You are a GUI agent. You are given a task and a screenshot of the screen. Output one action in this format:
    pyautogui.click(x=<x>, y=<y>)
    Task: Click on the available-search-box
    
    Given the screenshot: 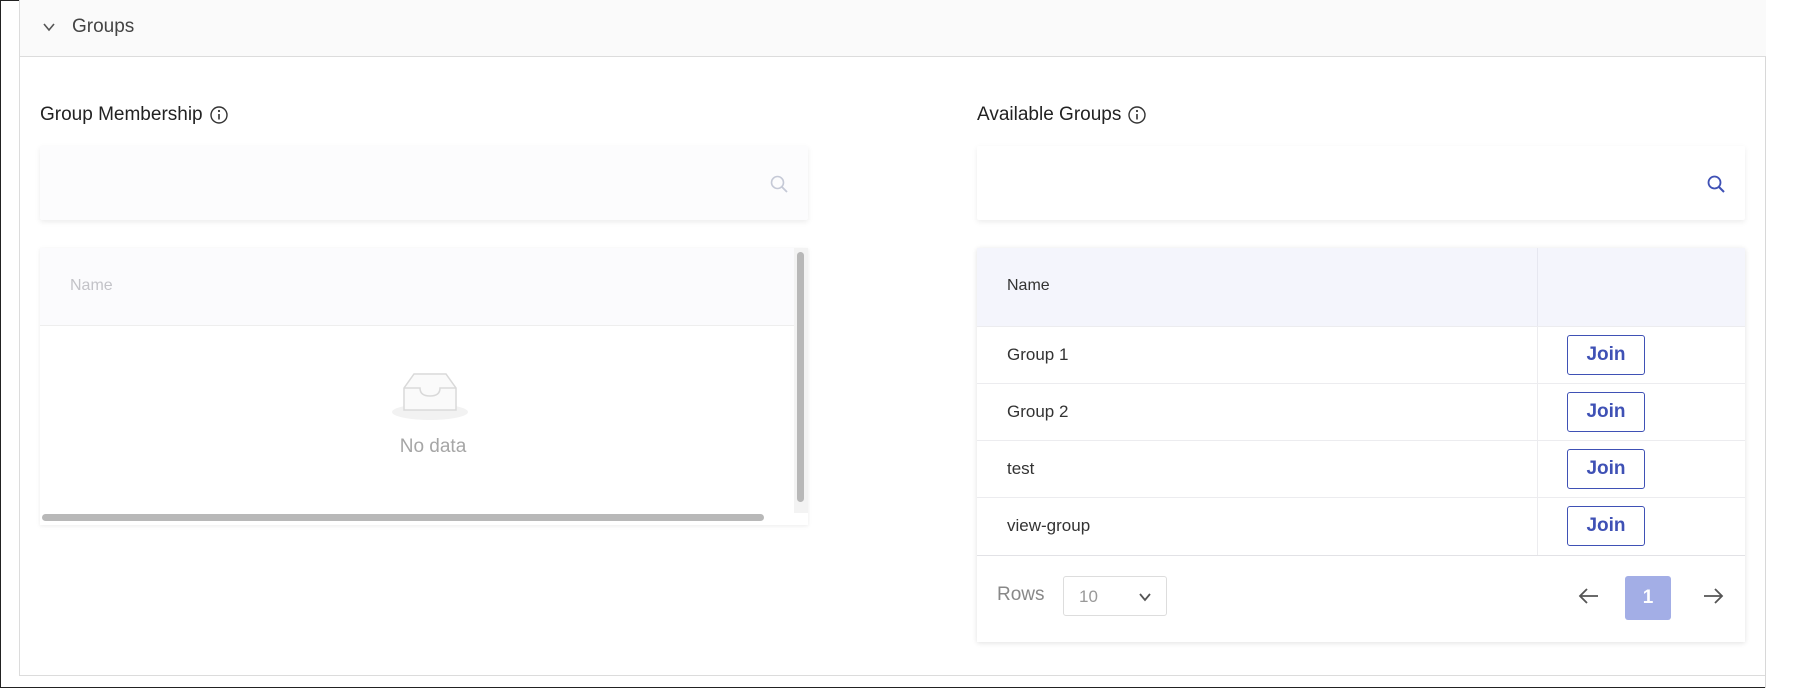 What is the action you would take?
    pyautogui.click(x=1361, y=183)
    